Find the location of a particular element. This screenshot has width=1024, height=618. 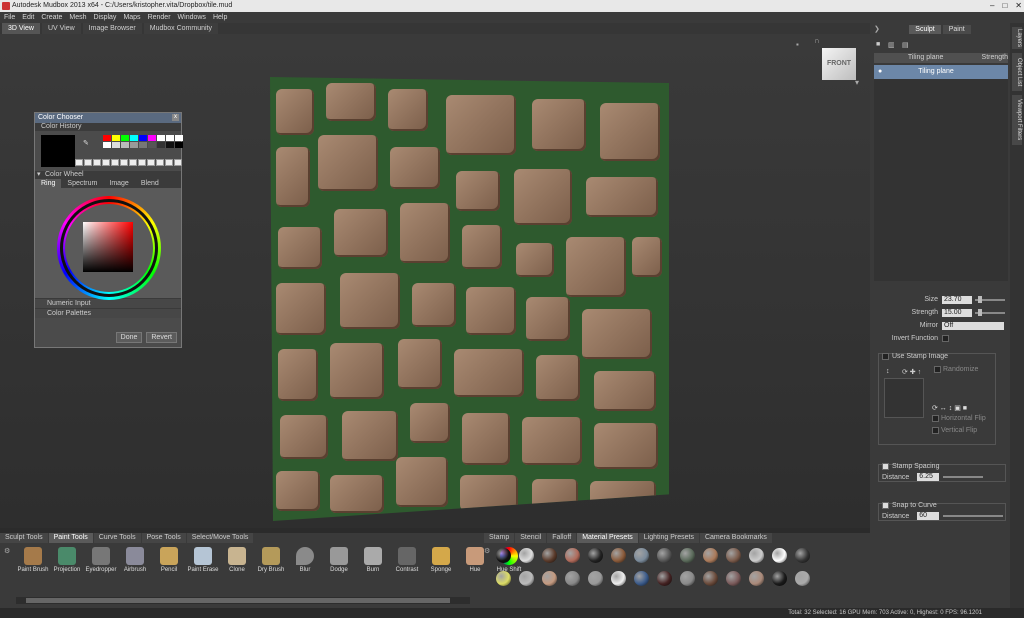

color-palettes-section: Color Palettes is located at coordinates (108, 313).